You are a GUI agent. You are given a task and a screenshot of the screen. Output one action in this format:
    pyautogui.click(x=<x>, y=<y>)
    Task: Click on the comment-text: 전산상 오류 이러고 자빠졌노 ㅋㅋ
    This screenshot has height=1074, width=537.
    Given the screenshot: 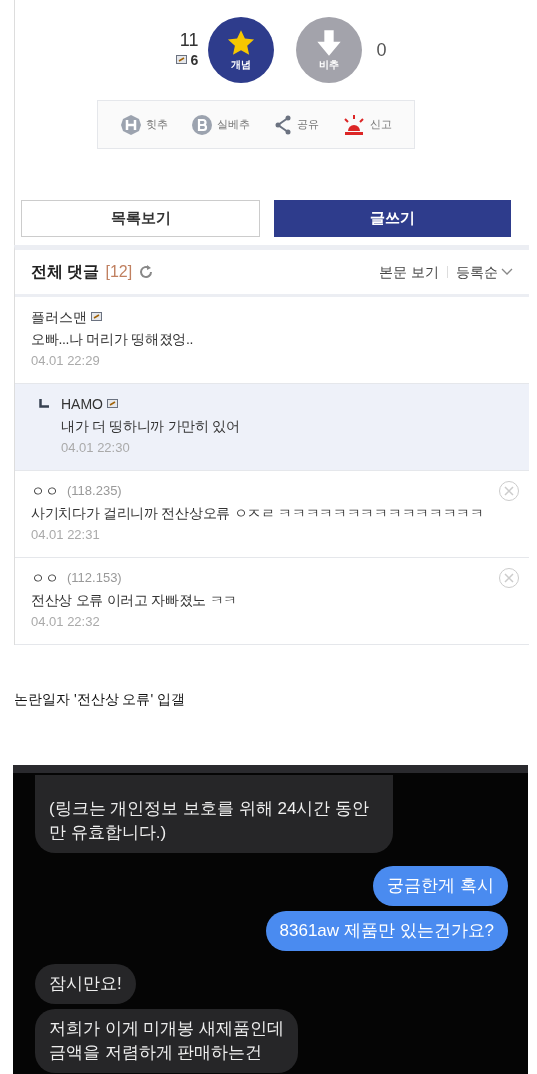 What is the action you would take?
    pyautogui.click(x=135, y=600)
    